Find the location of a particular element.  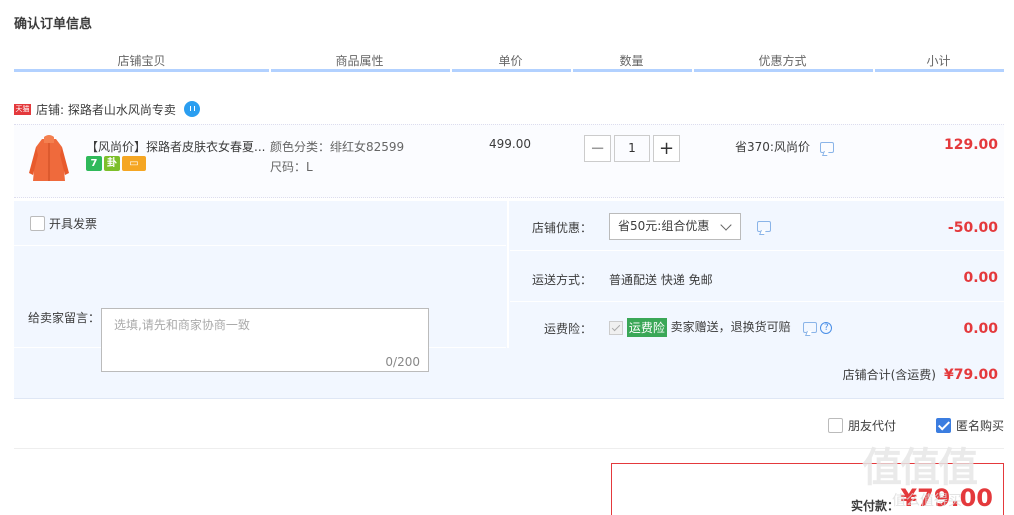

shipping-method: 普通配送 快递 免邮 is located at coordinates (661, 280).